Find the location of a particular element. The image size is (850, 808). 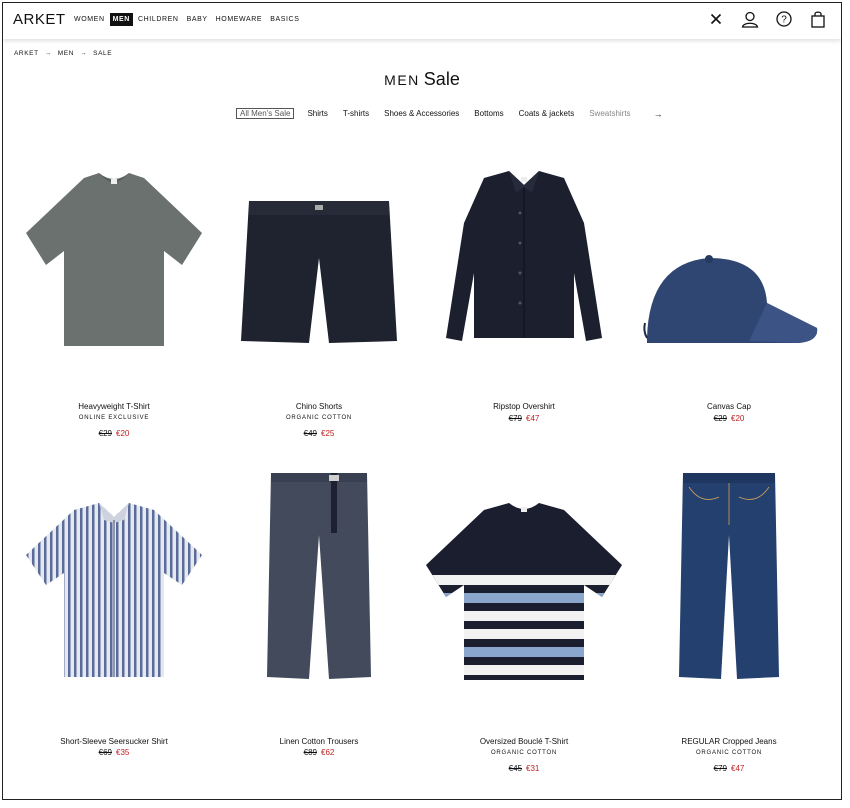

product-image-blue-jeans is located at coordinates (729, 580).